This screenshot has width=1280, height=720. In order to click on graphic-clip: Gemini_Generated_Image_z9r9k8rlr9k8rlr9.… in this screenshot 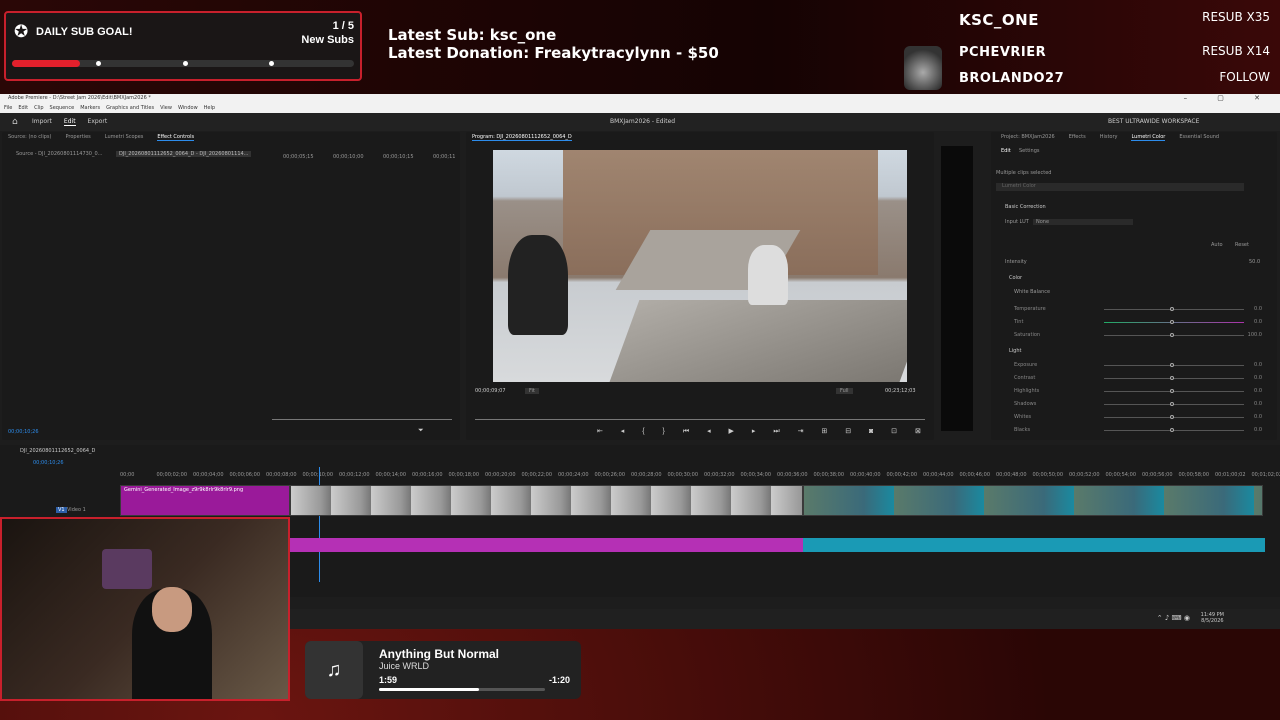, I will do `click(205, 500)`.